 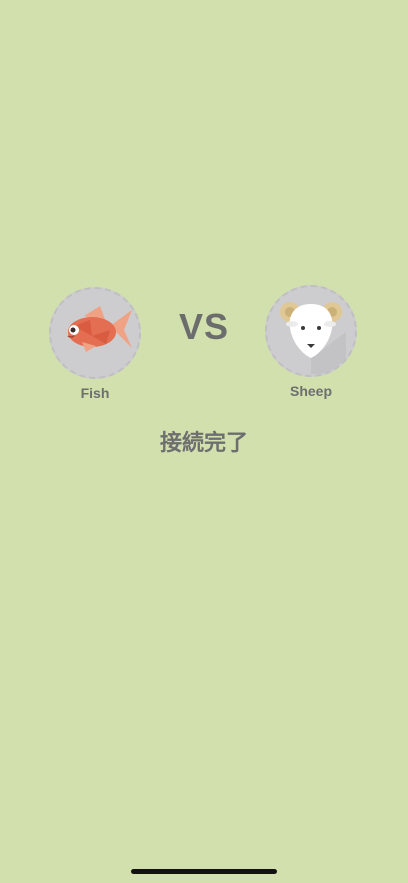 I want to click on left-player: Fish, so click(x=95, y=344).